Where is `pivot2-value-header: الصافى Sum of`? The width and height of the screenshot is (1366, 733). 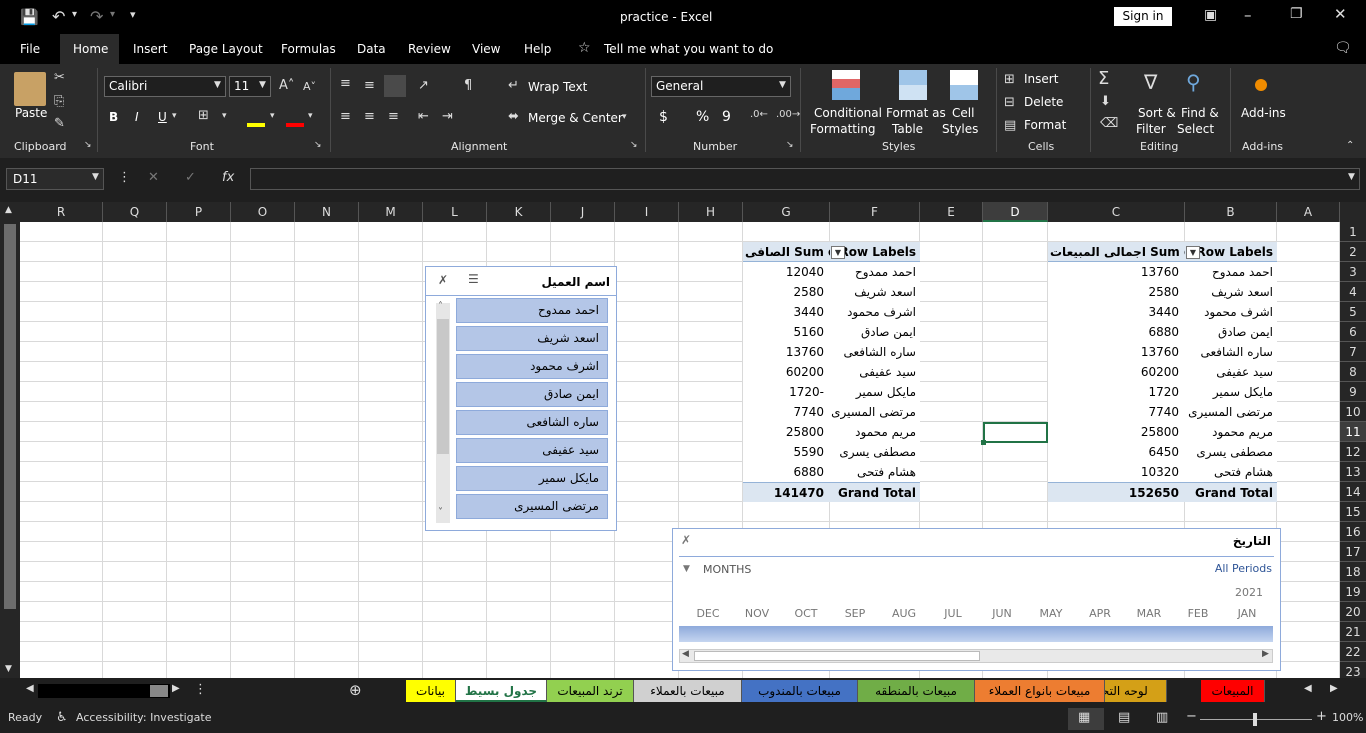 pivot2-value-header: الصافى Sum of is located at coordinates (786, 252).